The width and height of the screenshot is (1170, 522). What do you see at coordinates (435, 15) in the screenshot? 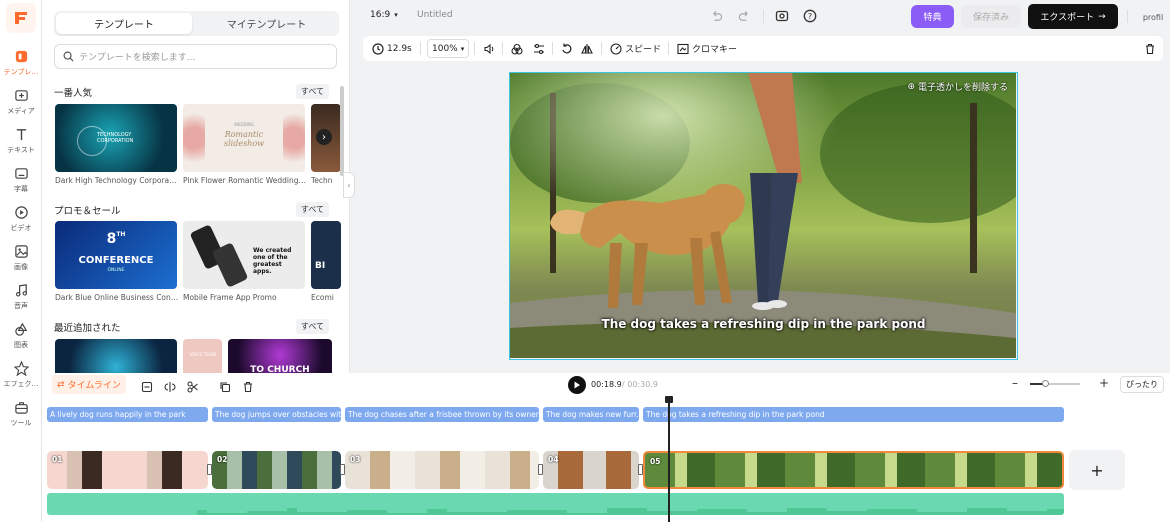
I see `project-title: Untitled` at bounding box center [435, 15].